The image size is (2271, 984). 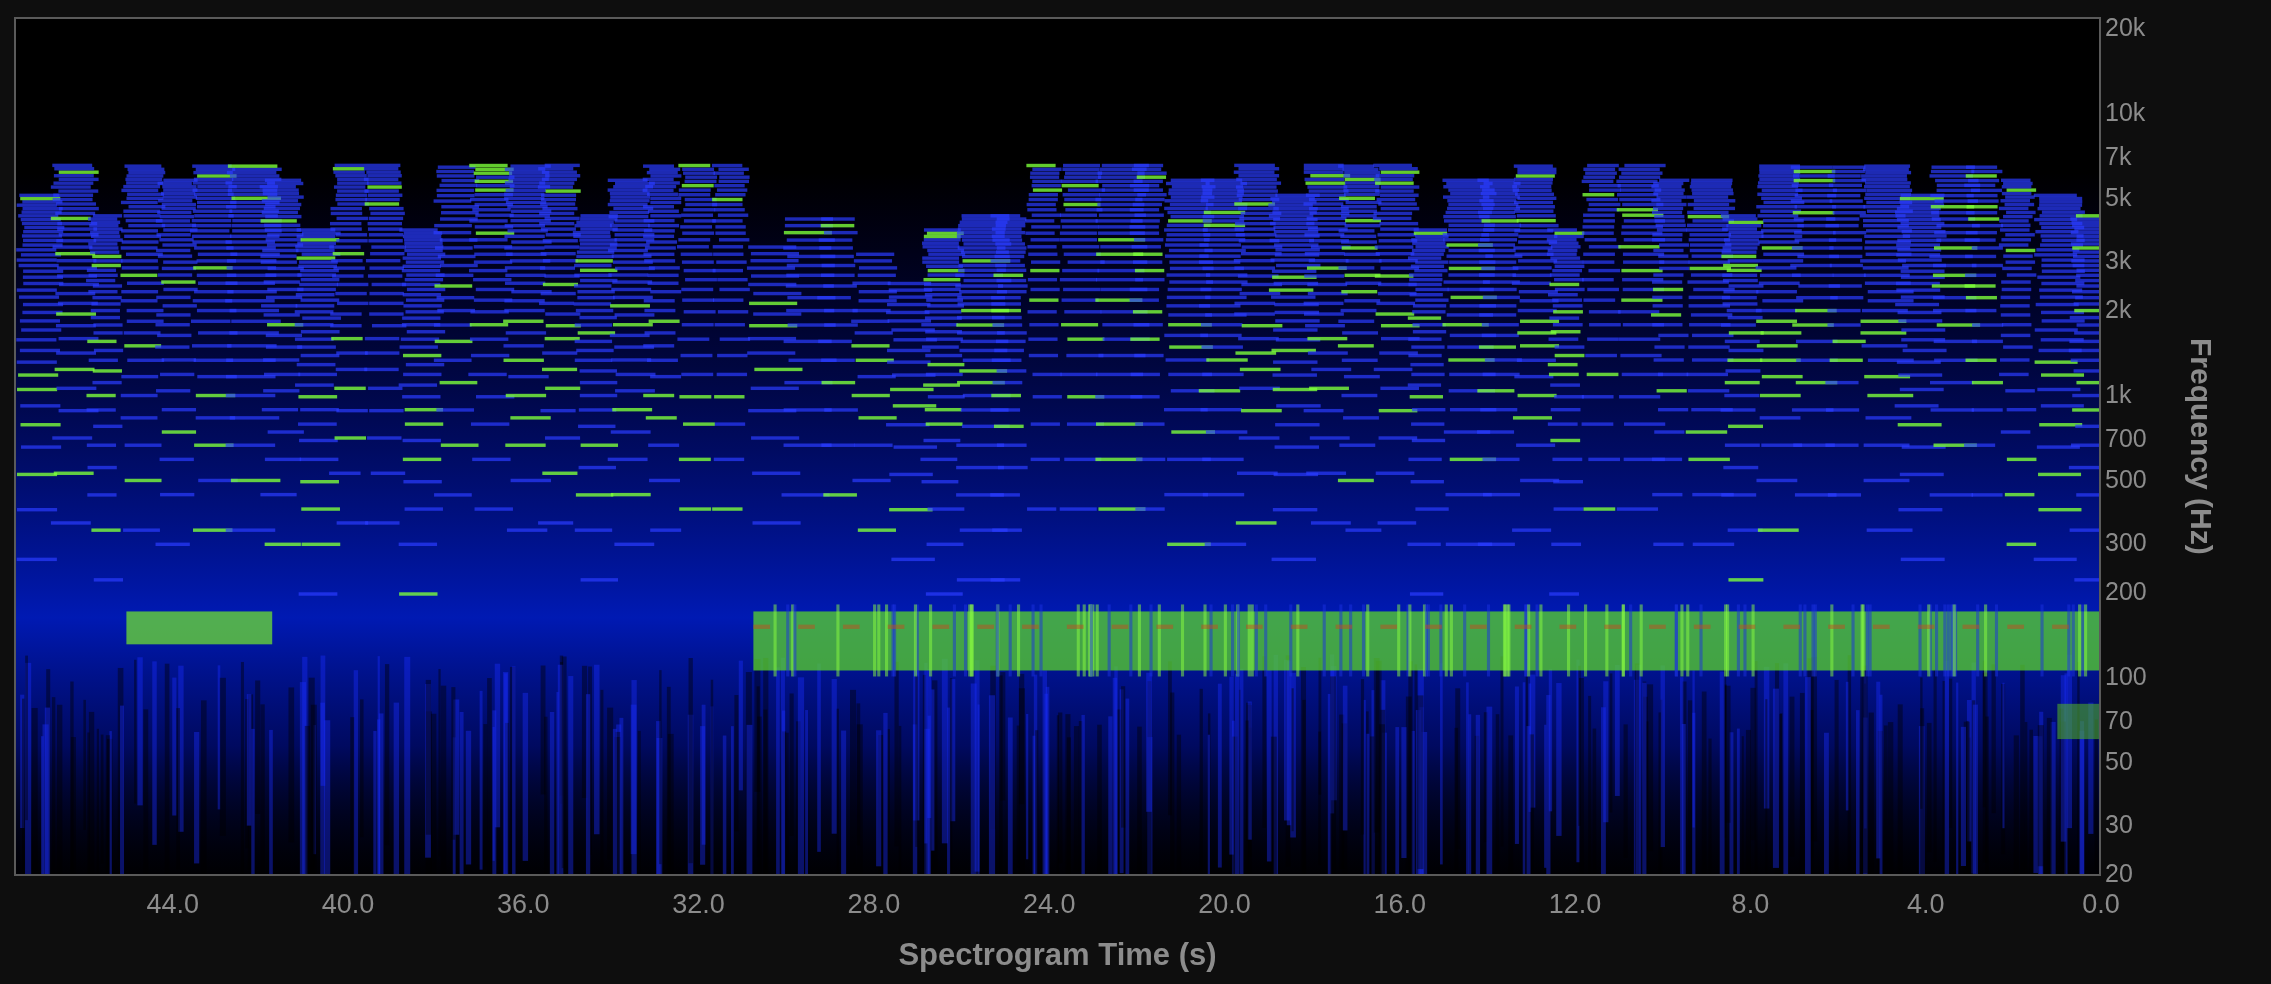 What do you see at coordinates (2119, 721) in the screenshot?
I see `y-tick-label: 70` at bounding box center [2119, 721].